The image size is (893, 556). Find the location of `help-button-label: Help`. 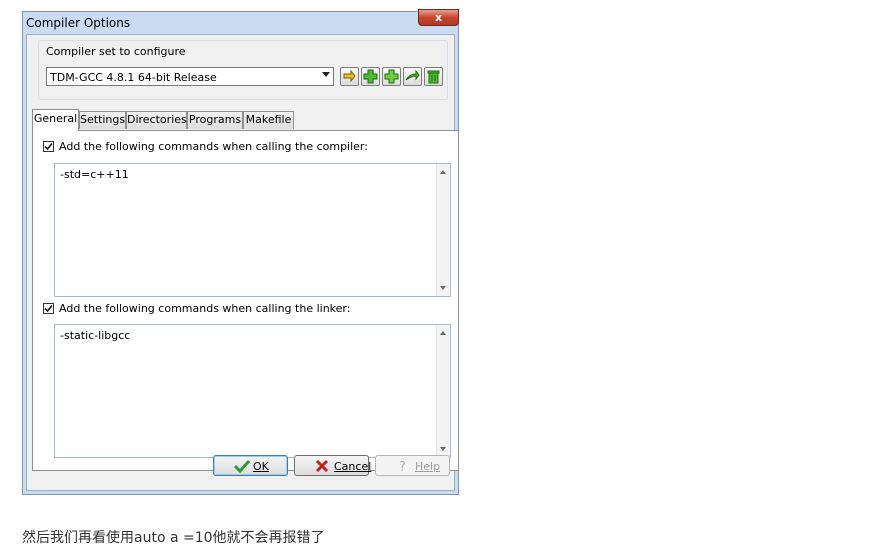

help-button-label: Help is located at coordinates (428, 466).